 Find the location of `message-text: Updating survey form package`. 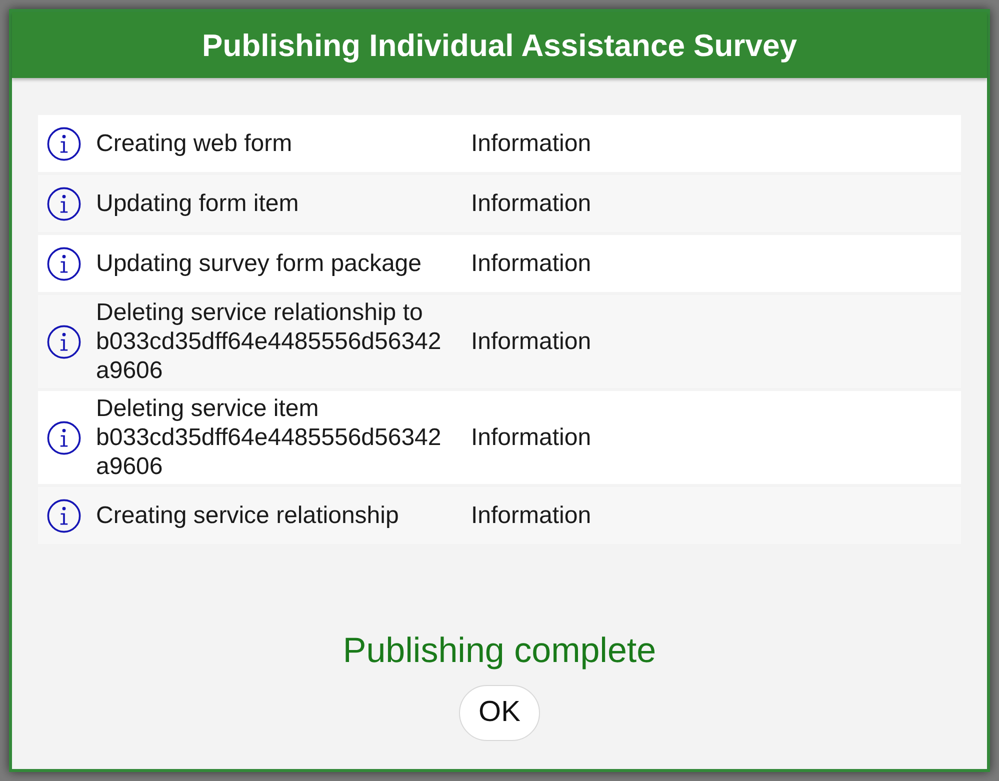

message-text: Updating survey form package is located at coordinates (259, 263).